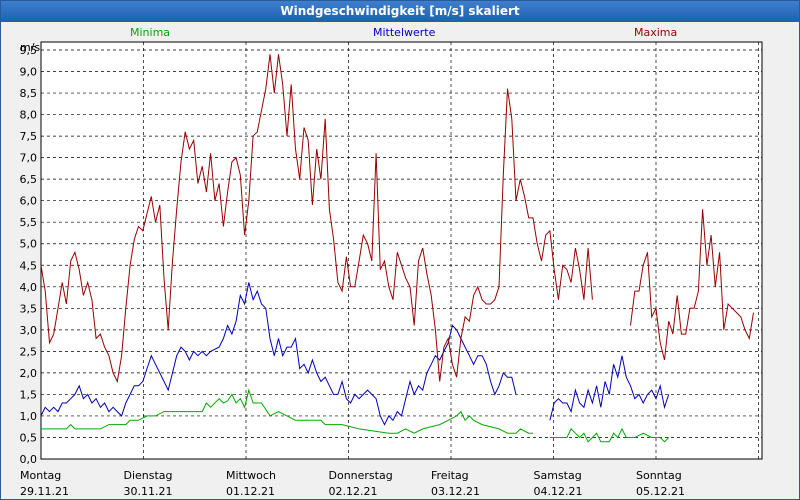  What do you see at coordinates (40, 475) in the screenshot?
I see `x-day-label: Montag` at bounding box center [40, 475].